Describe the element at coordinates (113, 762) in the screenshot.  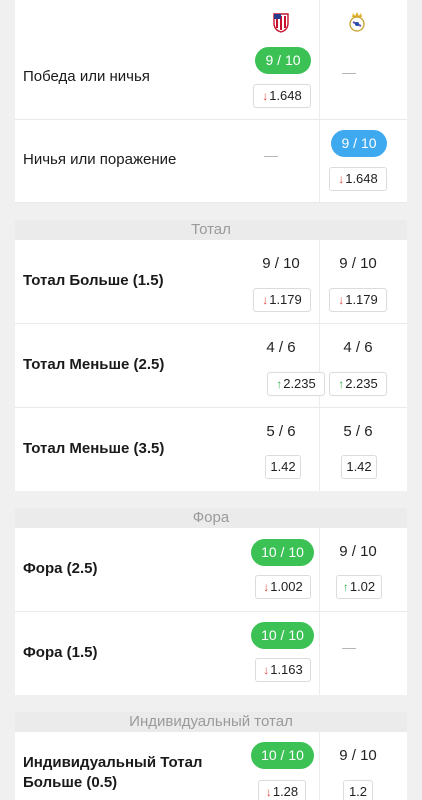
I see `row-label-line-1: Индивидуальный Тотал` at that location.